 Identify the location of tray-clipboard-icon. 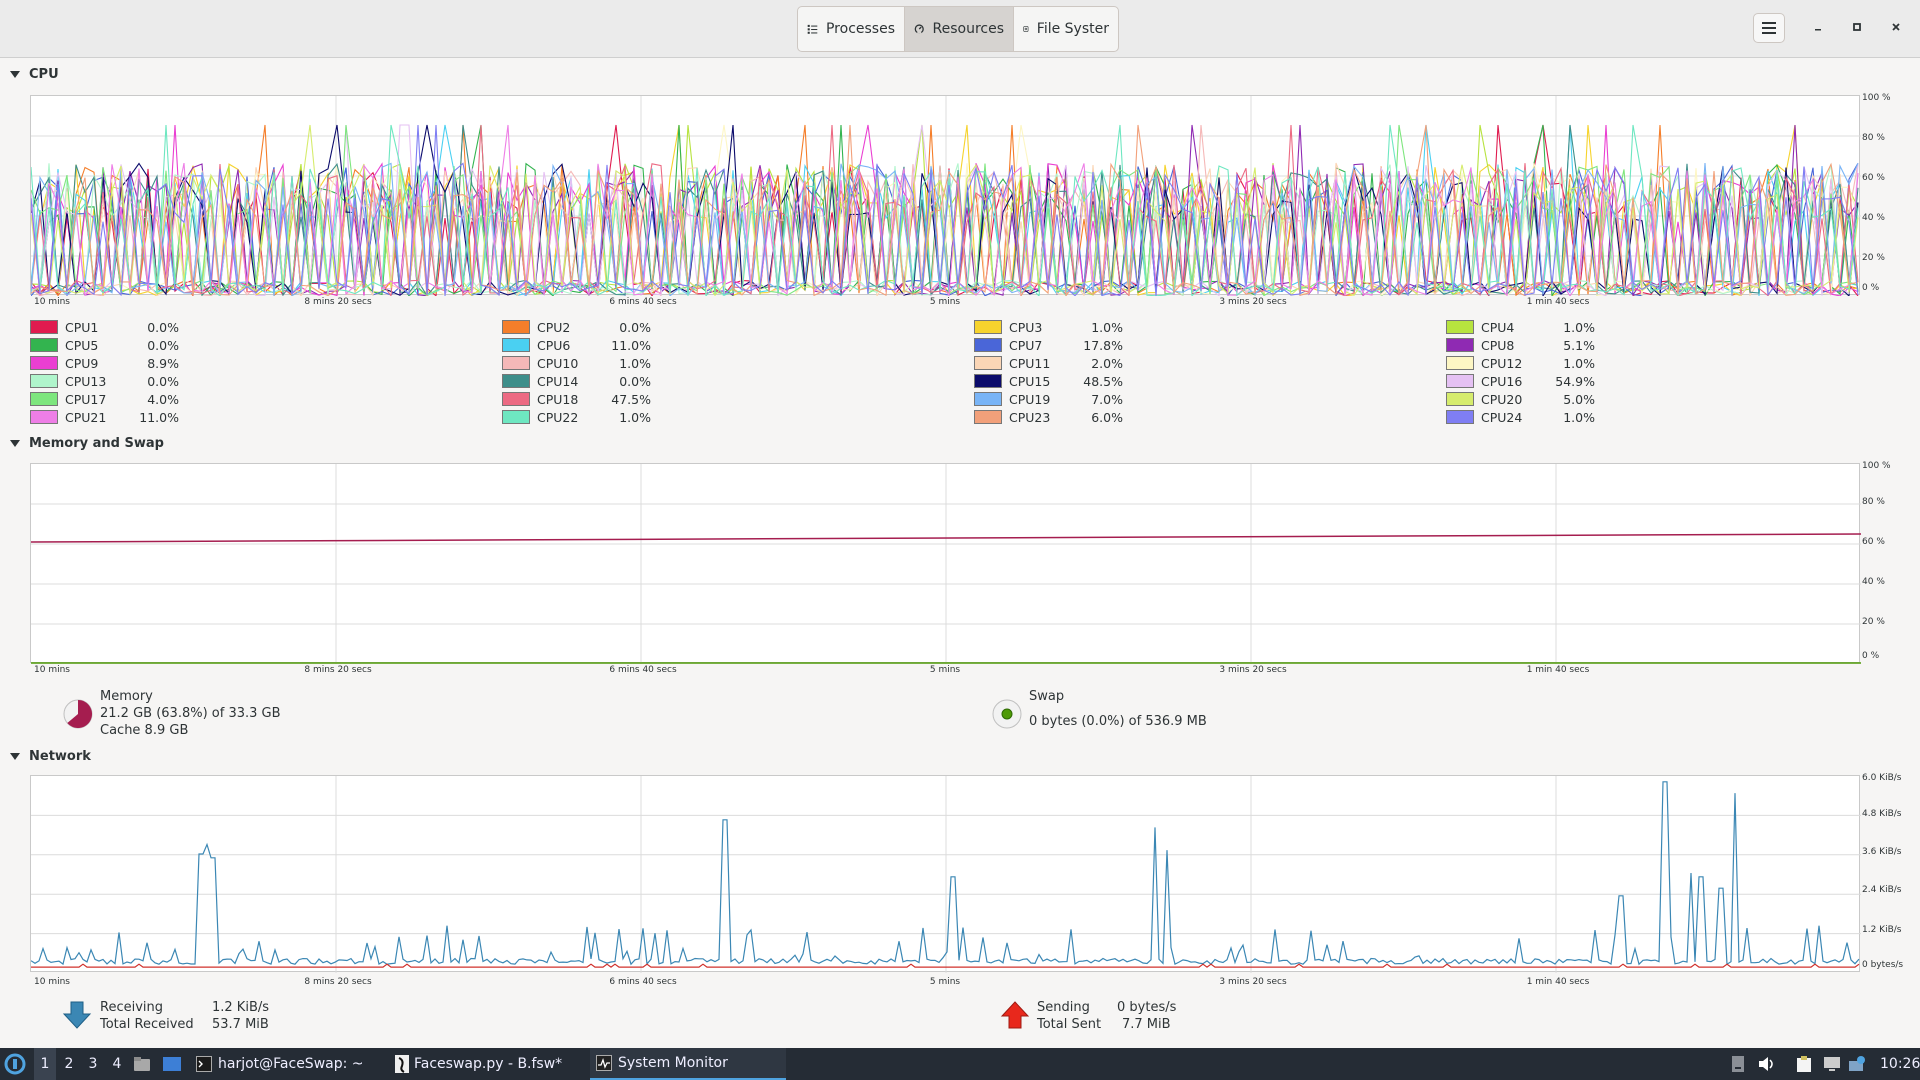
(1804, 1064).